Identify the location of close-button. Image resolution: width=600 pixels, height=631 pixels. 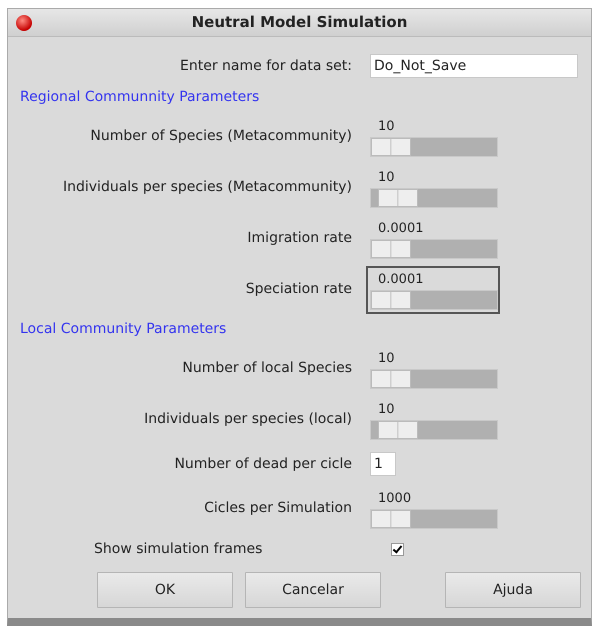
(24, 23).